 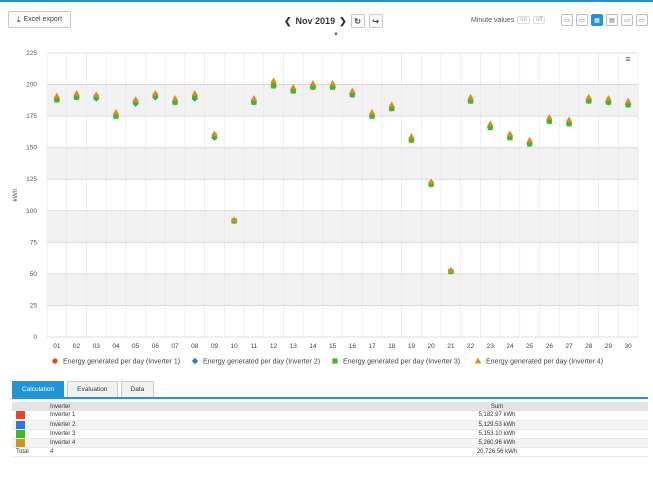 What do you see at coordinates (330, 443) in the screenshot?
I see `table-row: Inverter 4 5,260.96 kWh` at bounding box center [330, 443].